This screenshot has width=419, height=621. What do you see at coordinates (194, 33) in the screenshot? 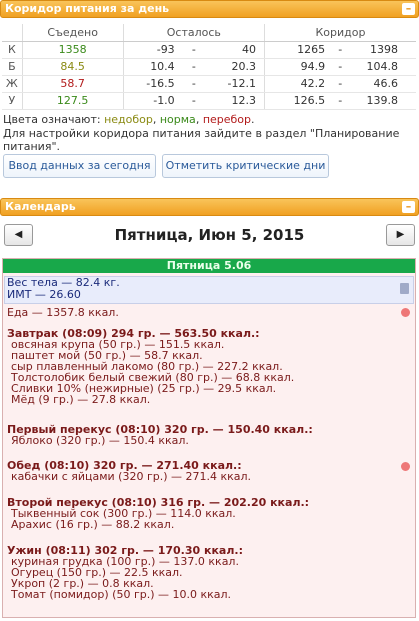
I see `corridor-header-remaining: Осталось` at bounding box center [194, 33].